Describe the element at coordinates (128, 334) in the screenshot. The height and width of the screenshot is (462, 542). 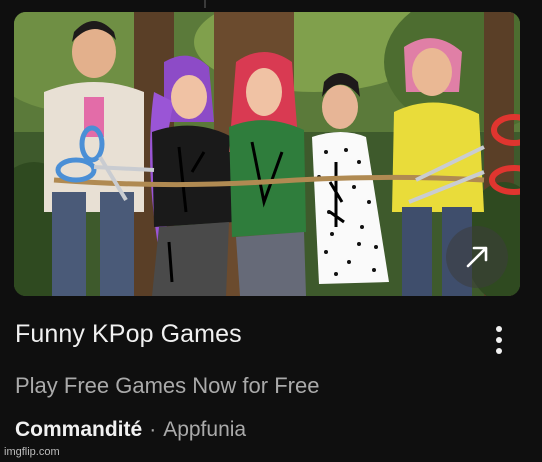
I see `ad-title: Funny KPop Games` at that location.